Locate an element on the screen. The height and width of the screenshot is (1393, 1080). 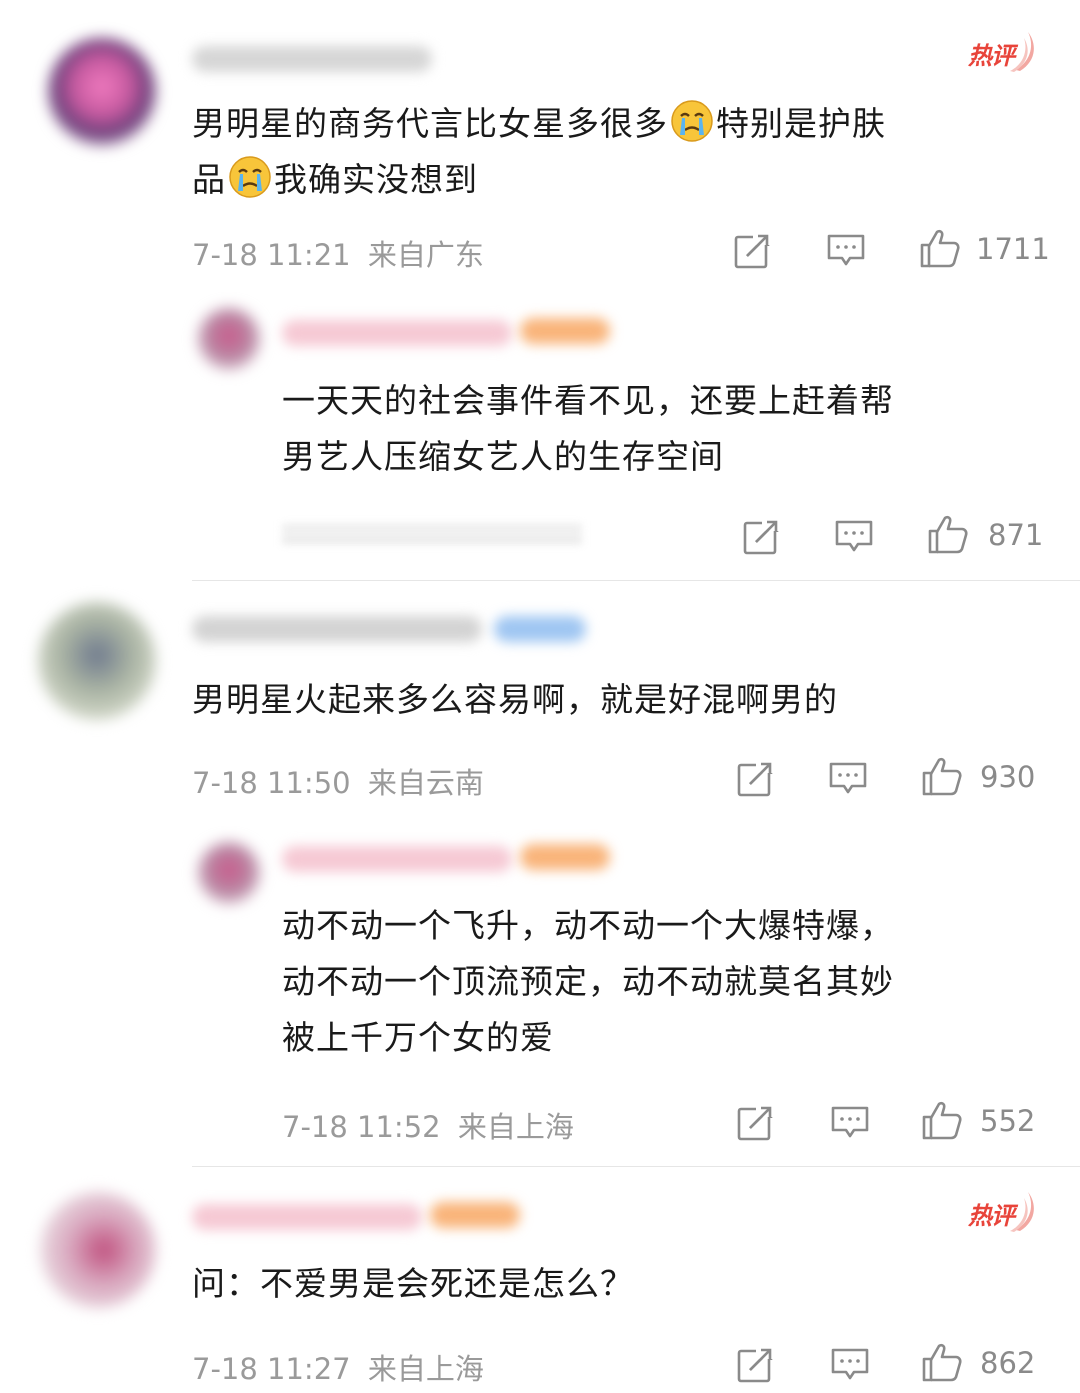
comment-meta: 7-18 11:50 来自云南 is located at coordinates (338, 781).